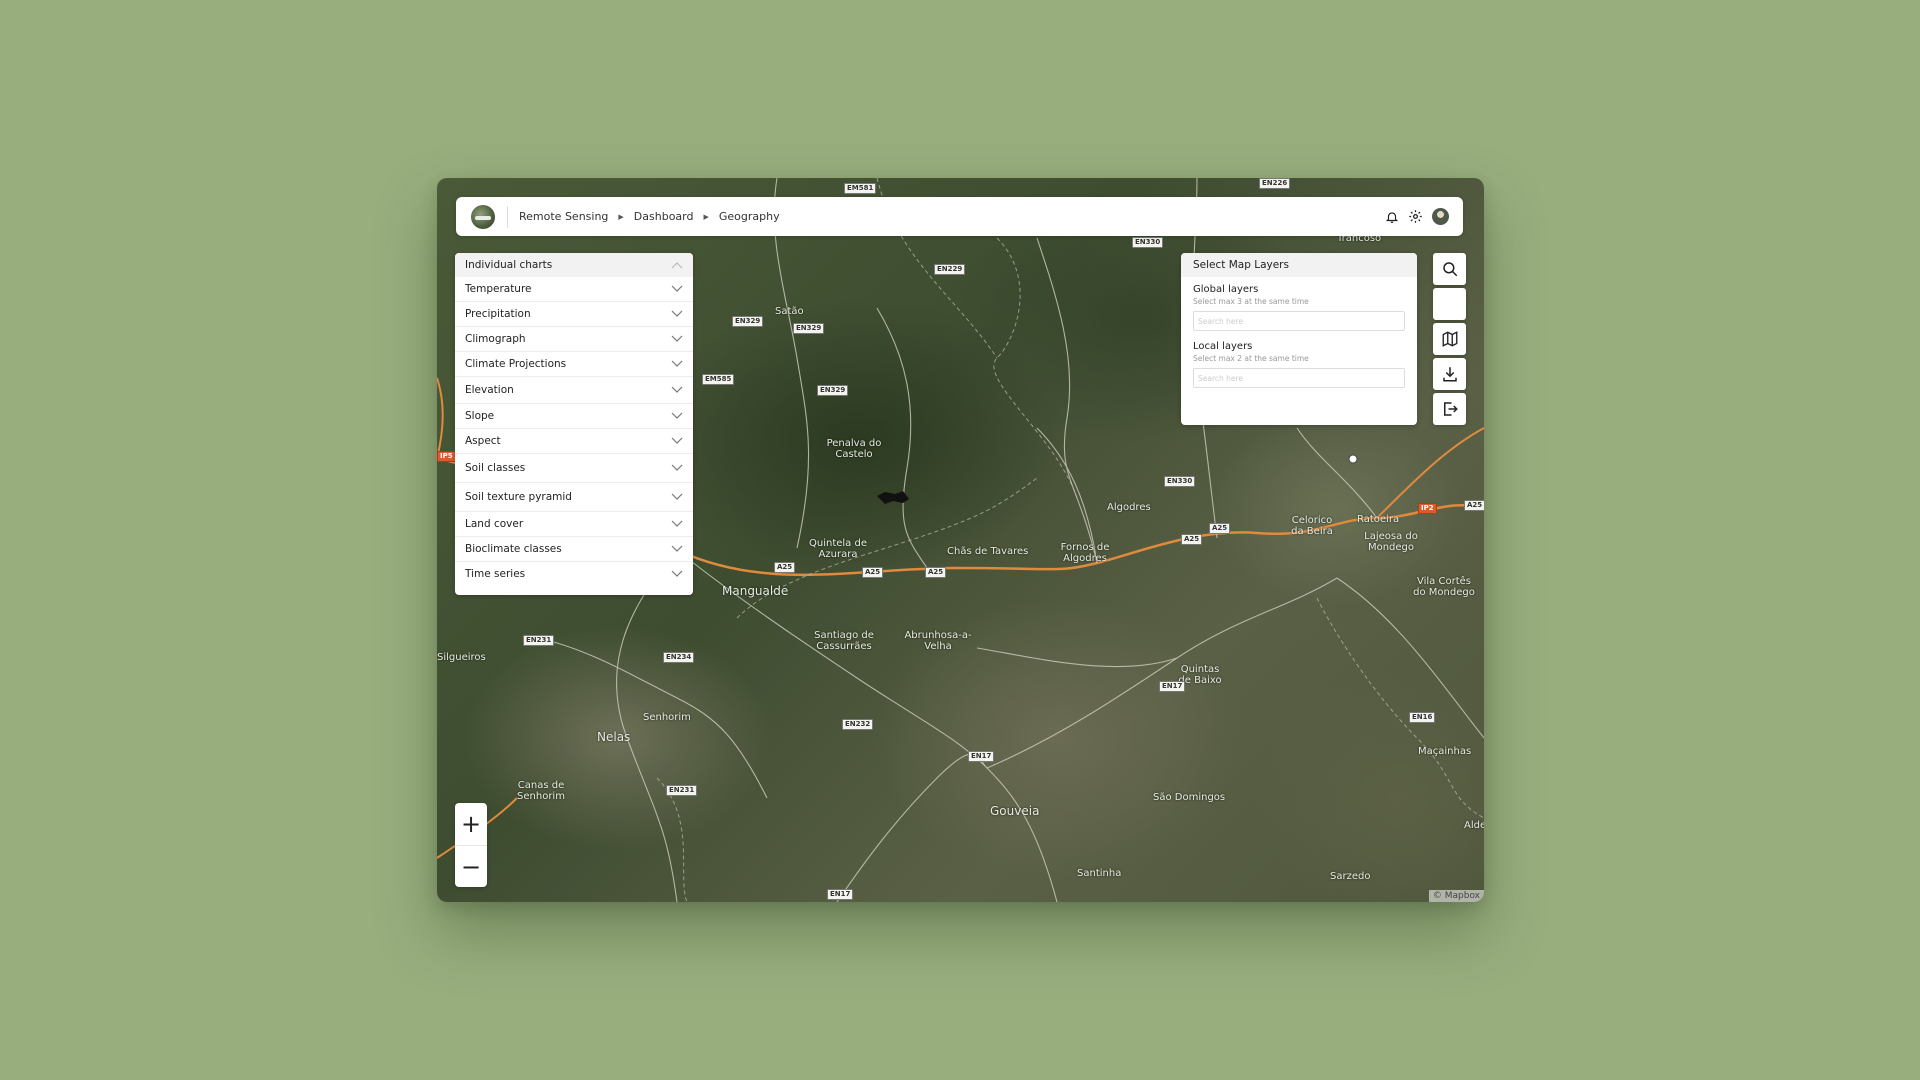 Image resolution: width=1920 pixels, height=1080 pixels. I want to click on map-place-label: Ratoeira, so click(1378, 519).